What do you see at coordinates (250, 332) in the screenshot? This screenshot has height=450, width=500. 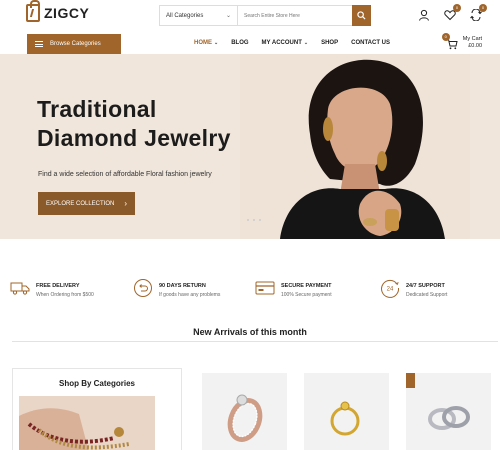 I see `new-arrivals-heading: New Arrivals of this month` at bounding box center [250, 332].